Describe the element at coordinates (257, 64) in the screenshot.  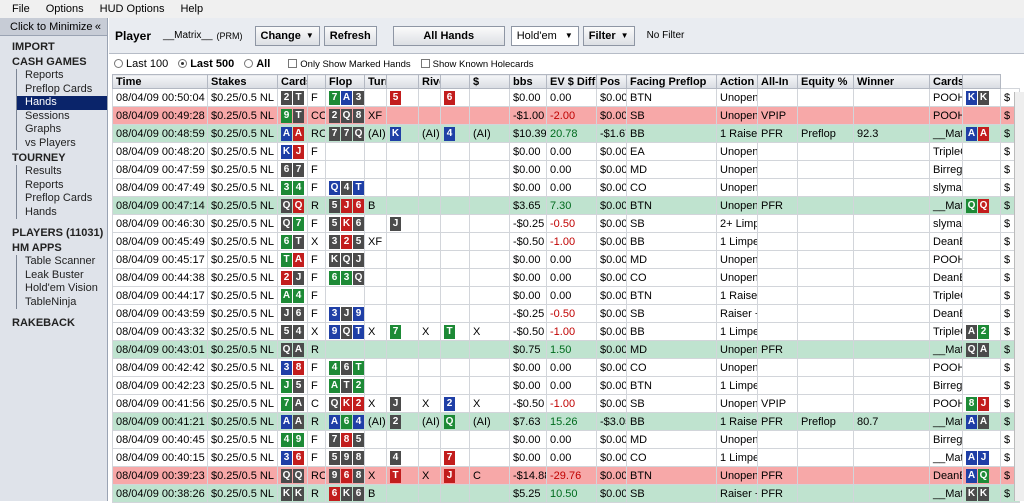
I see `all-radio: All` at that location.